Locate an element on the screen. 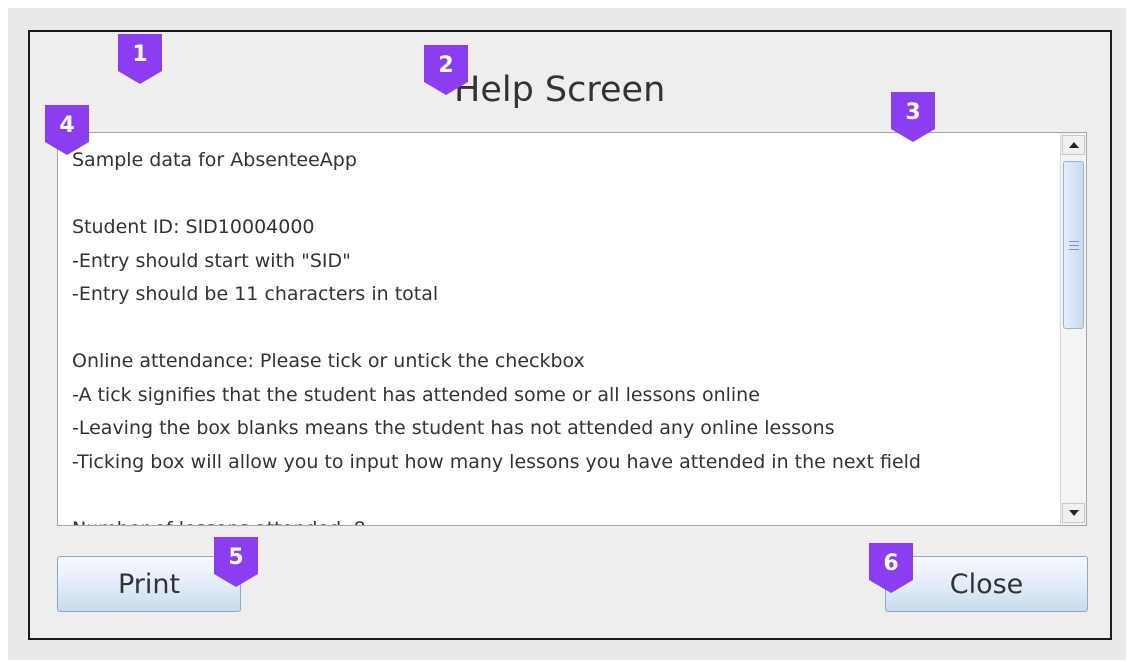  arrow-down-icon is located at coordinates (1073, 513).